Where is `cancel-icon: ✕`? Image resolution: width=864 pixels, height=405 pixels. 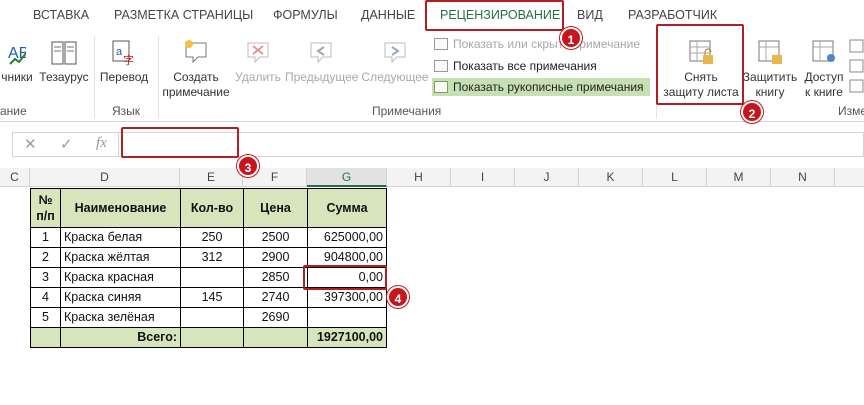
cancel-icon: ✕ is located at coordinates (30, 144).